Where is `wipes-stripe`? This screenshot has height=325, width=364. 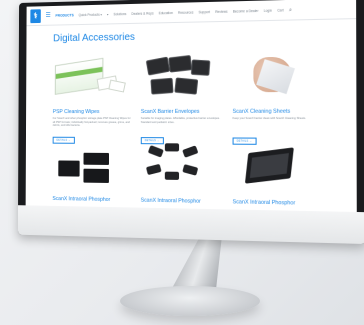 wipes-stripe is located at coordinates (79, 72).